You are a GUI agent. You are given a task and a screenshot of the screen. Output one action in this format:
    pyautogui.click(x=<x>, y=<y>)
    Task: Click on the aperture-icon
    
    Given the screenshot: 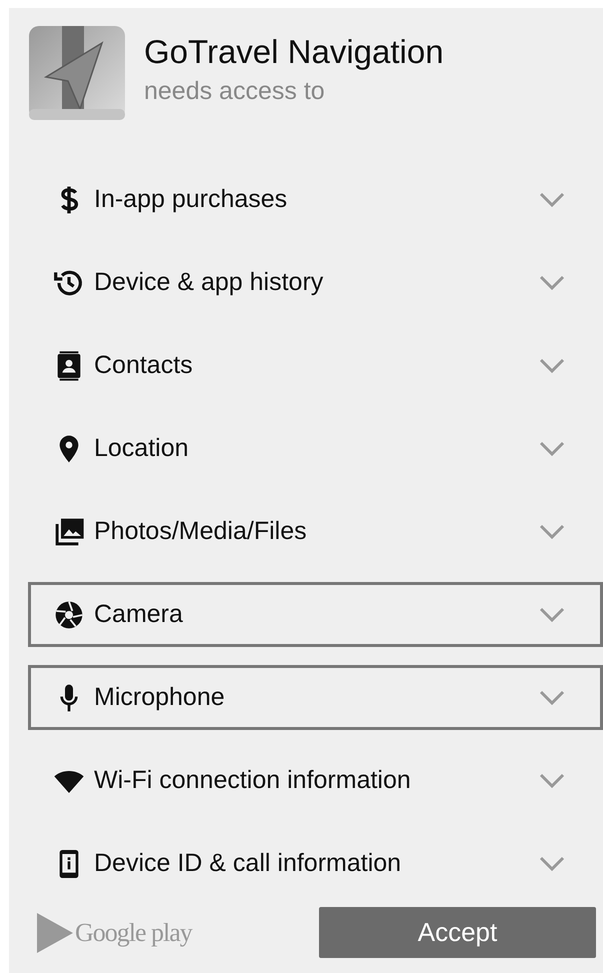 What is the action you would take?
    pyautogui.click(x=69, y=614)
    